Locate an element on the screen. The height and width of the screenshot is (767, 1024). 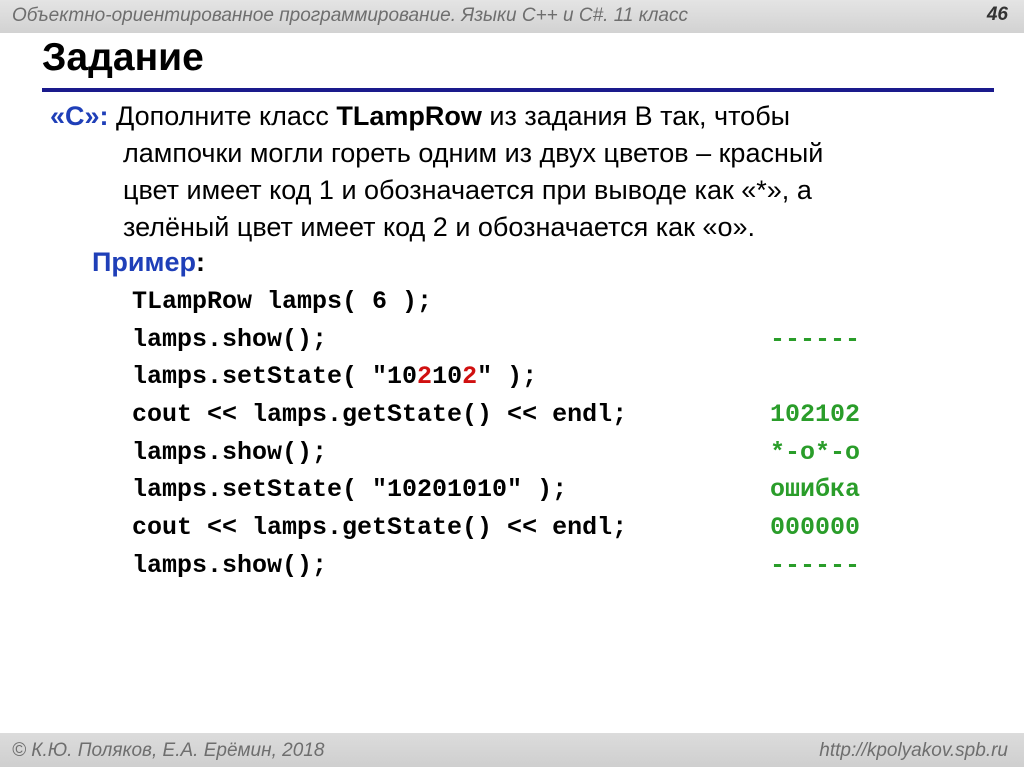
example-label: Пример is located at coordinates (144, 262).